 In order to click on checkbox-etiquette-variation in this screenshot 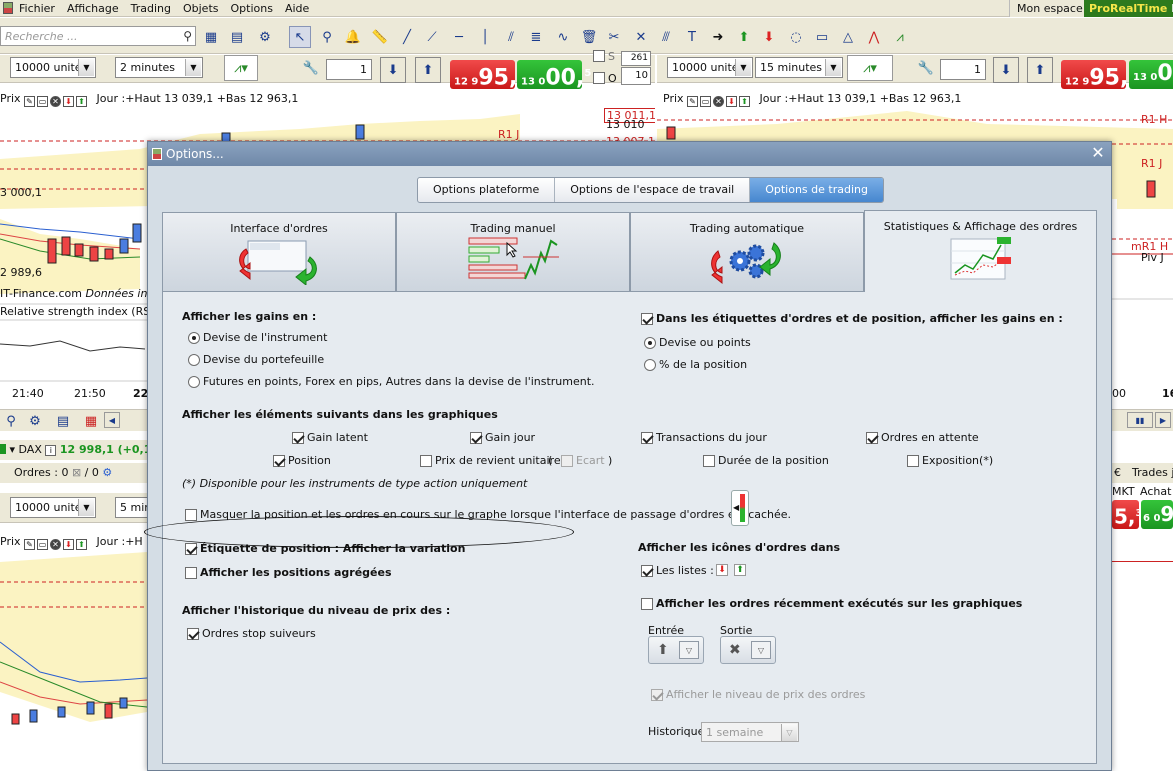, I will do `click(191, 549)`.